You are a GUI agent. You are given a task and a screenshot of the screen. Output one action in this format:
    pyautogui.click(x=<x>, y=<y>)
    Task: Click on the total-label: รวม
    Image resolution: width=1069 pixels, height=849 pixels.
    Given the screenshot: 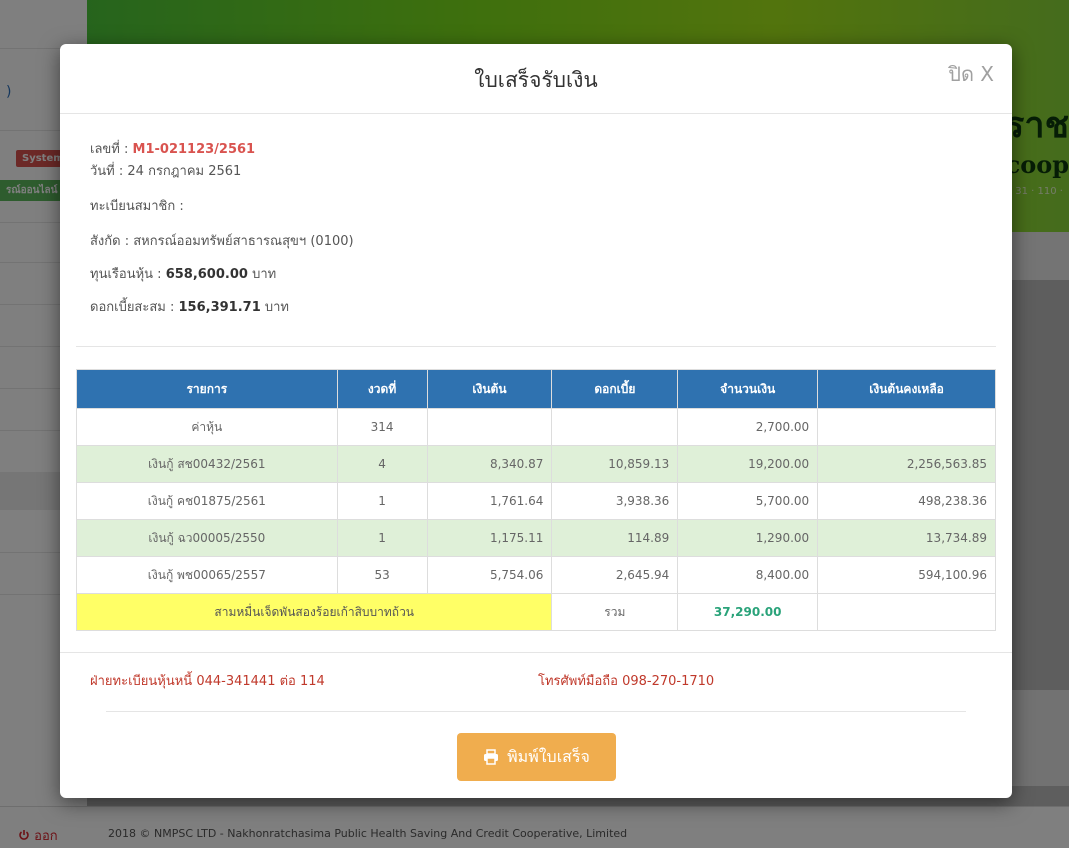 What is the action you would take?
    pyautogui.click(x=615, y=612)
    